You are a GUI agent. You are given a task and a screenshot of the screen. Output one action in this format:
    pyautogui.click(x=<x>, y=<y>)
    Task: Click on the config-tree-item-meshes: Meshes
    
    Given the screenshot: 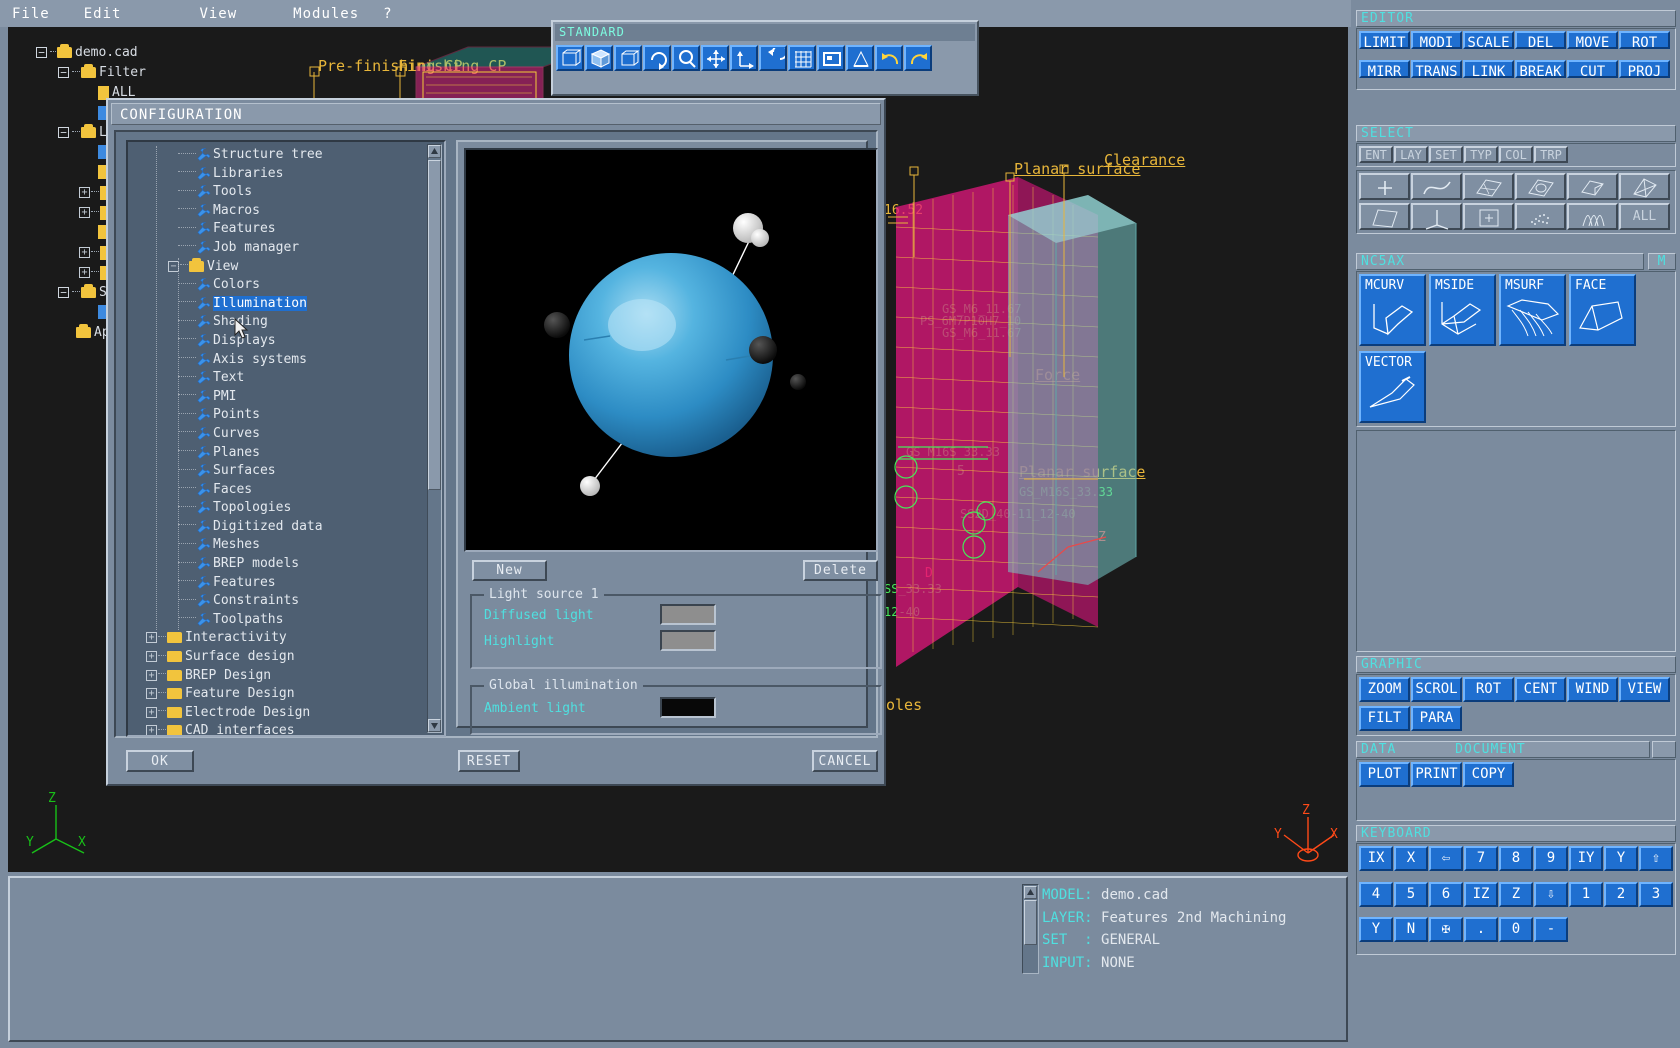 What is the action you would take?
    pyautogui.click(x=276, y=545)
    